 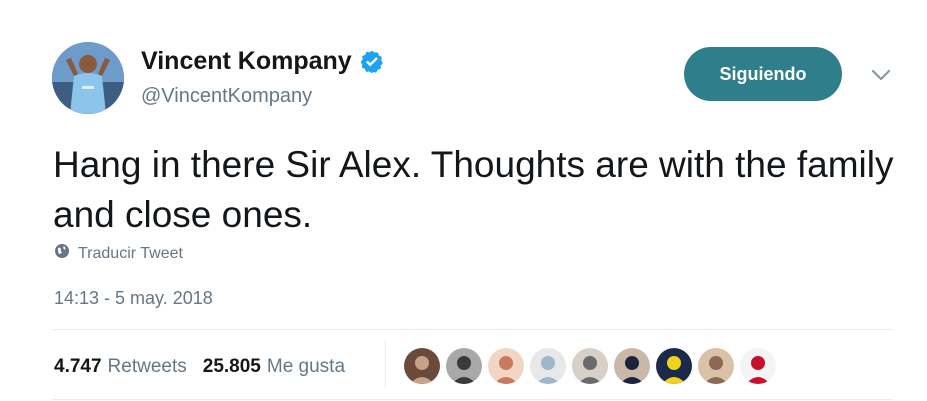 What do you see at coordinates (231, 366) in the screenshot?
I see `likes-count: 25.805` at bounding box center [231, 366].